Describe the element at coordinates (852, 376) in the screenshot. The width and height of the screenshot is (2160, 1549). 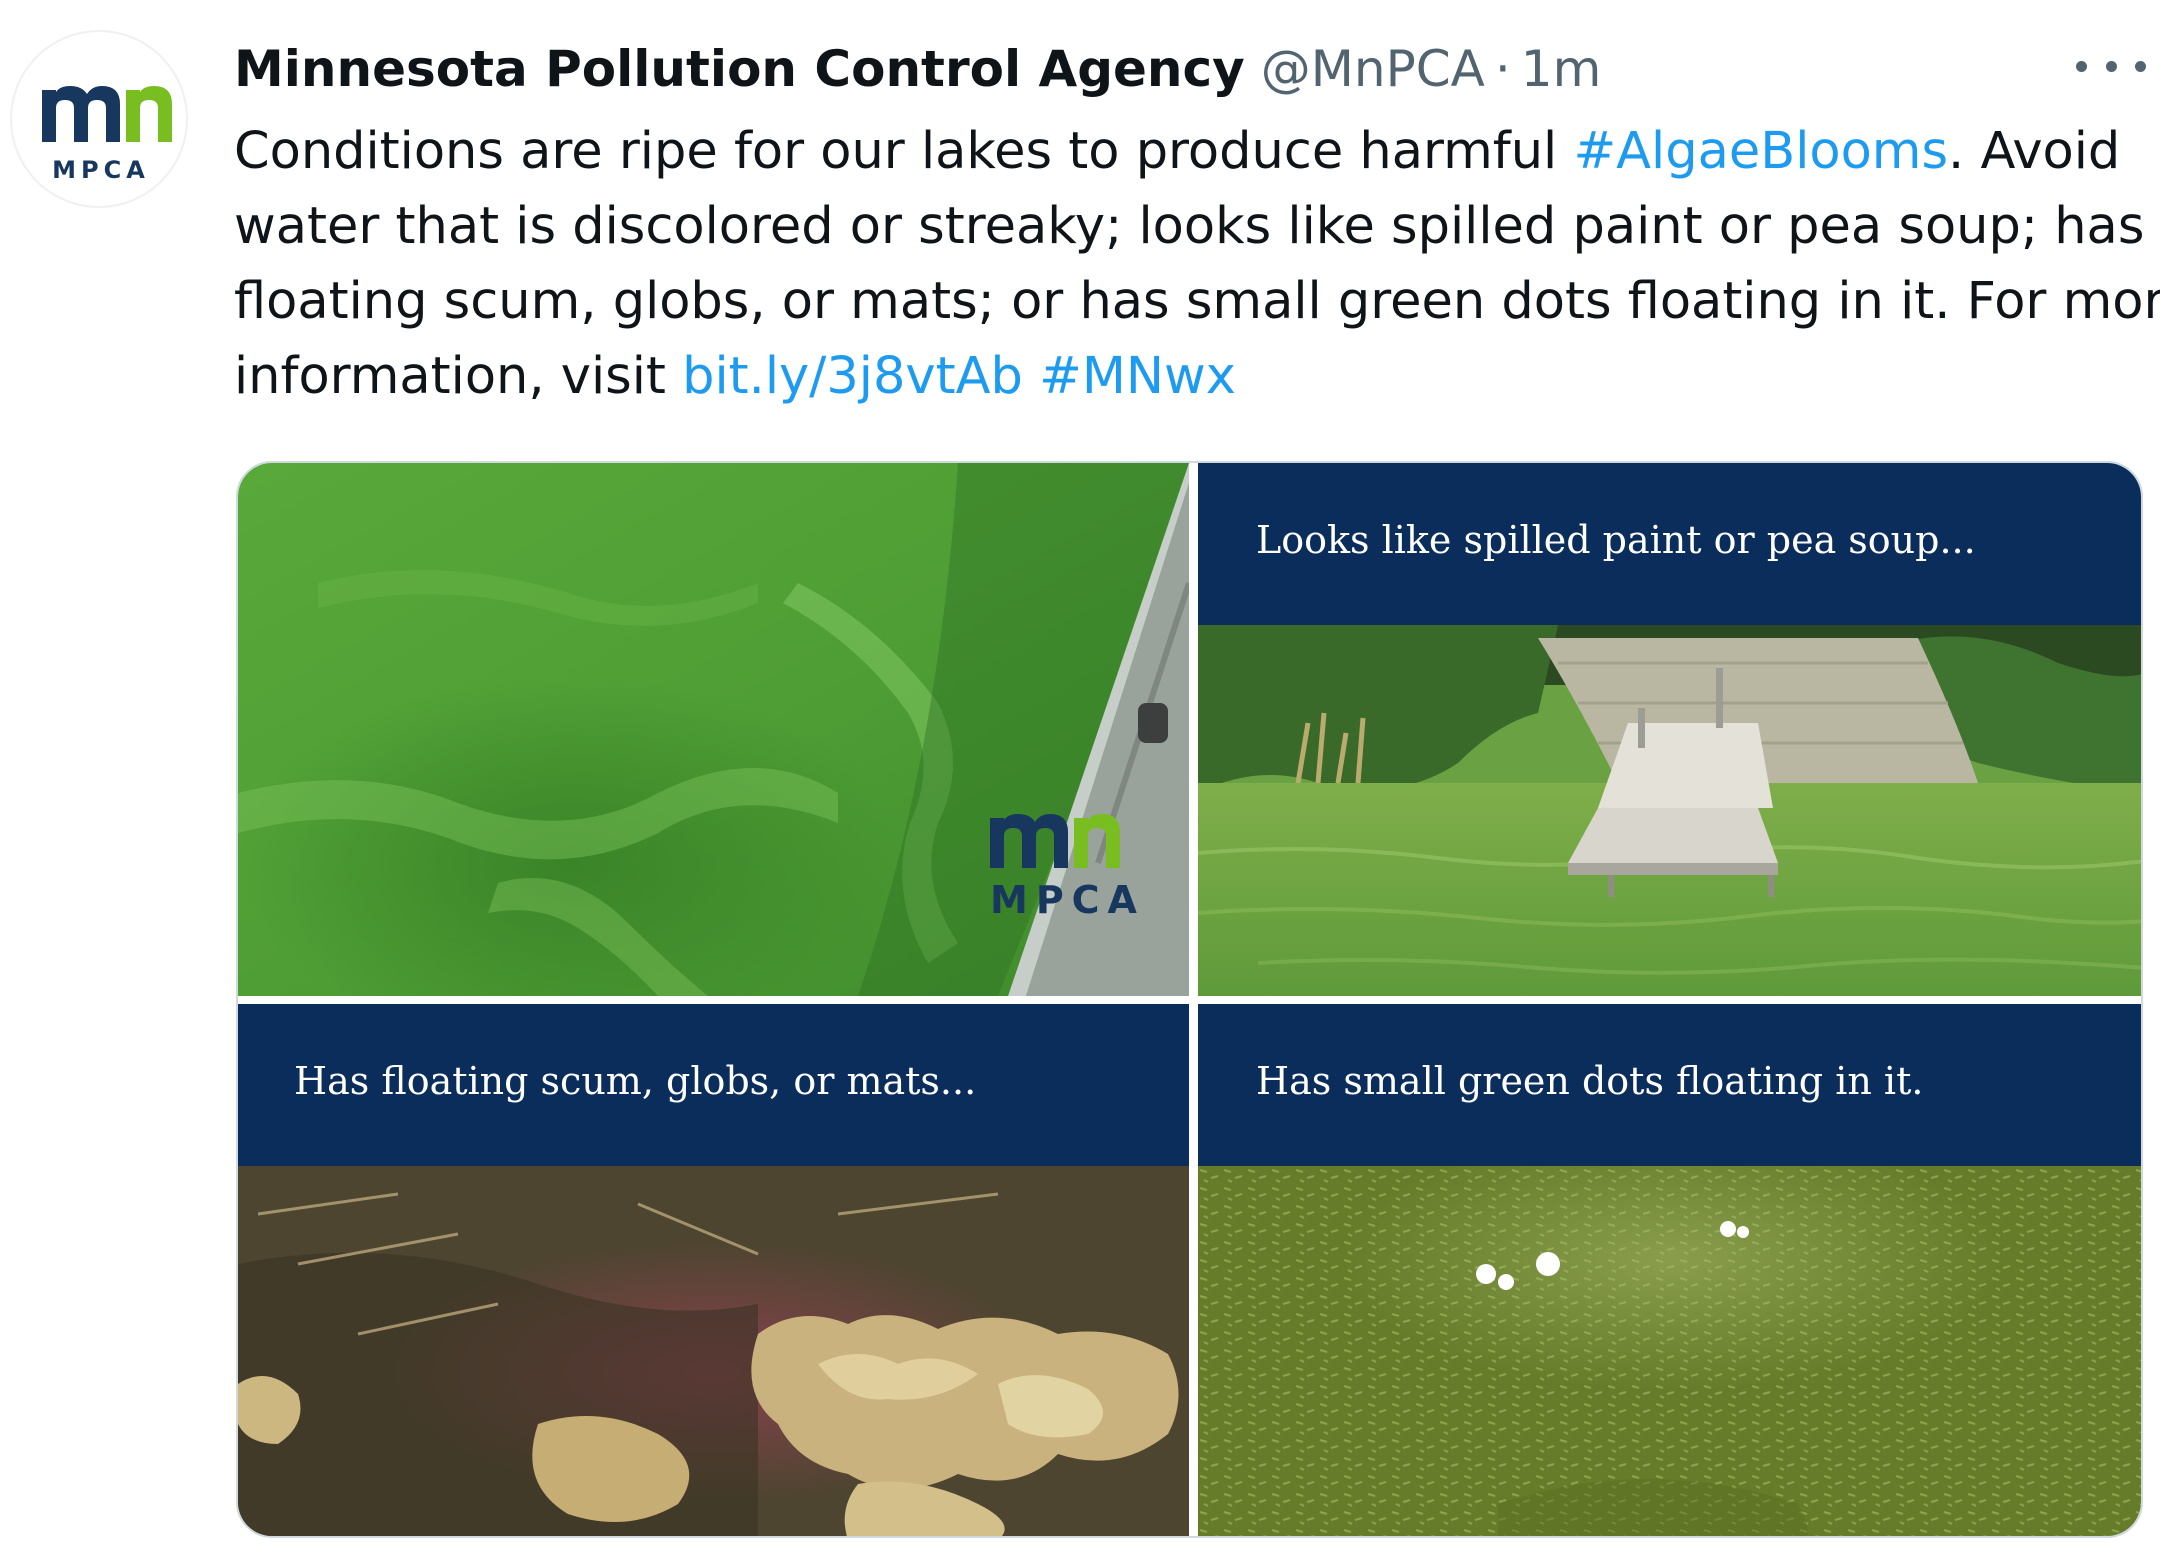
I see `tweet-link: bit.ly/3j8vtAb` at that location.